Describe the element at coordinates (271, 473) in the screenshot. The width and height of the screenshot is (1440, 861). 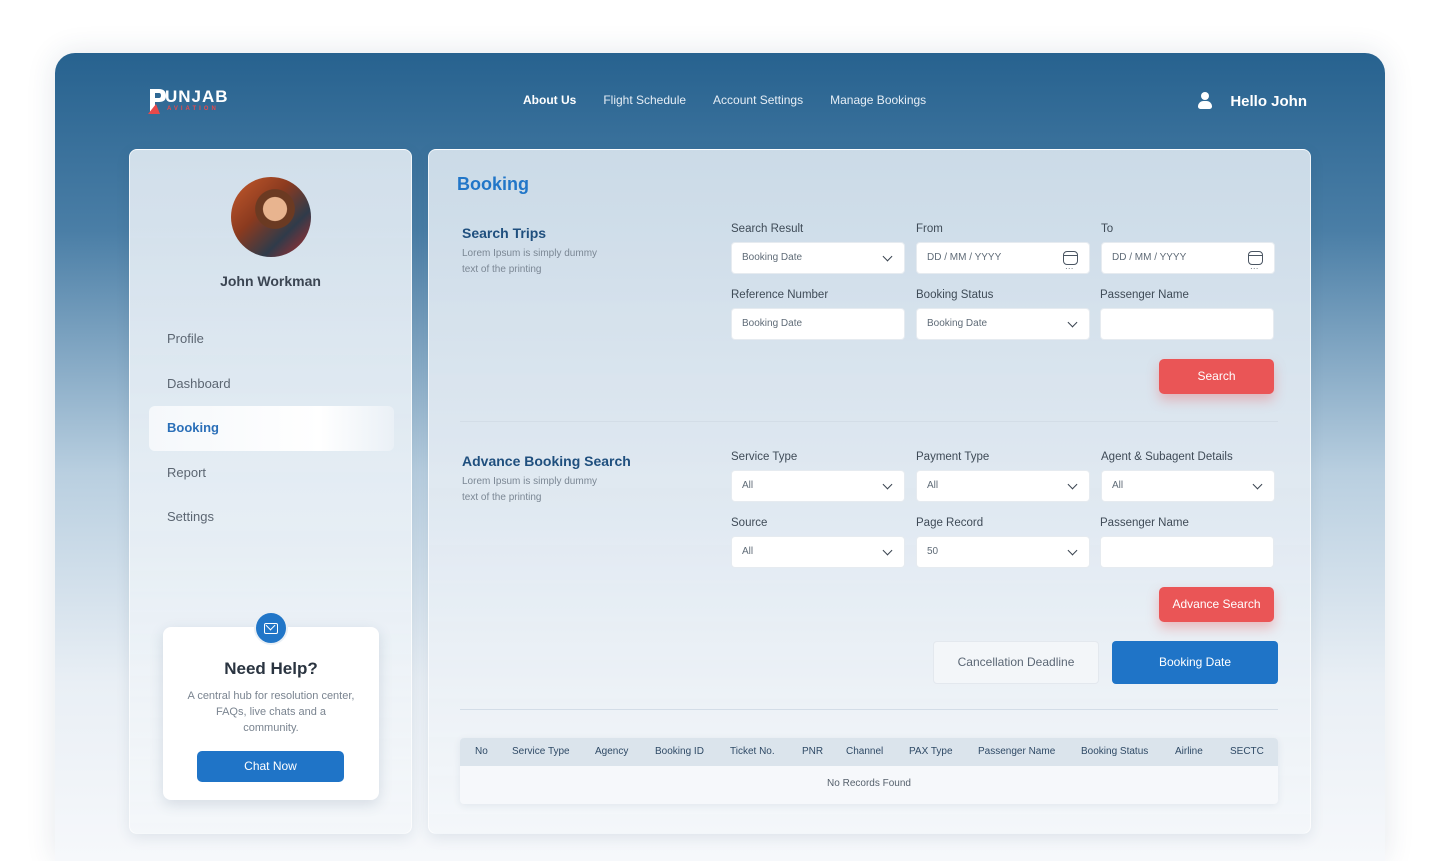
I see `sidebar-item-report: Report` at that location.